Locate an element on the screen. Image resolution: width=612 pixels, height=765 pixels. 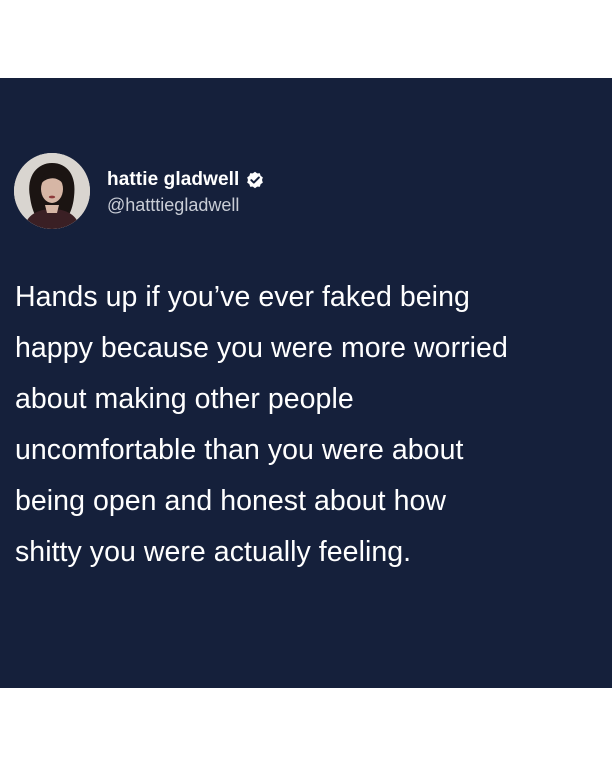
avatar is located at coordinates (52, 191).